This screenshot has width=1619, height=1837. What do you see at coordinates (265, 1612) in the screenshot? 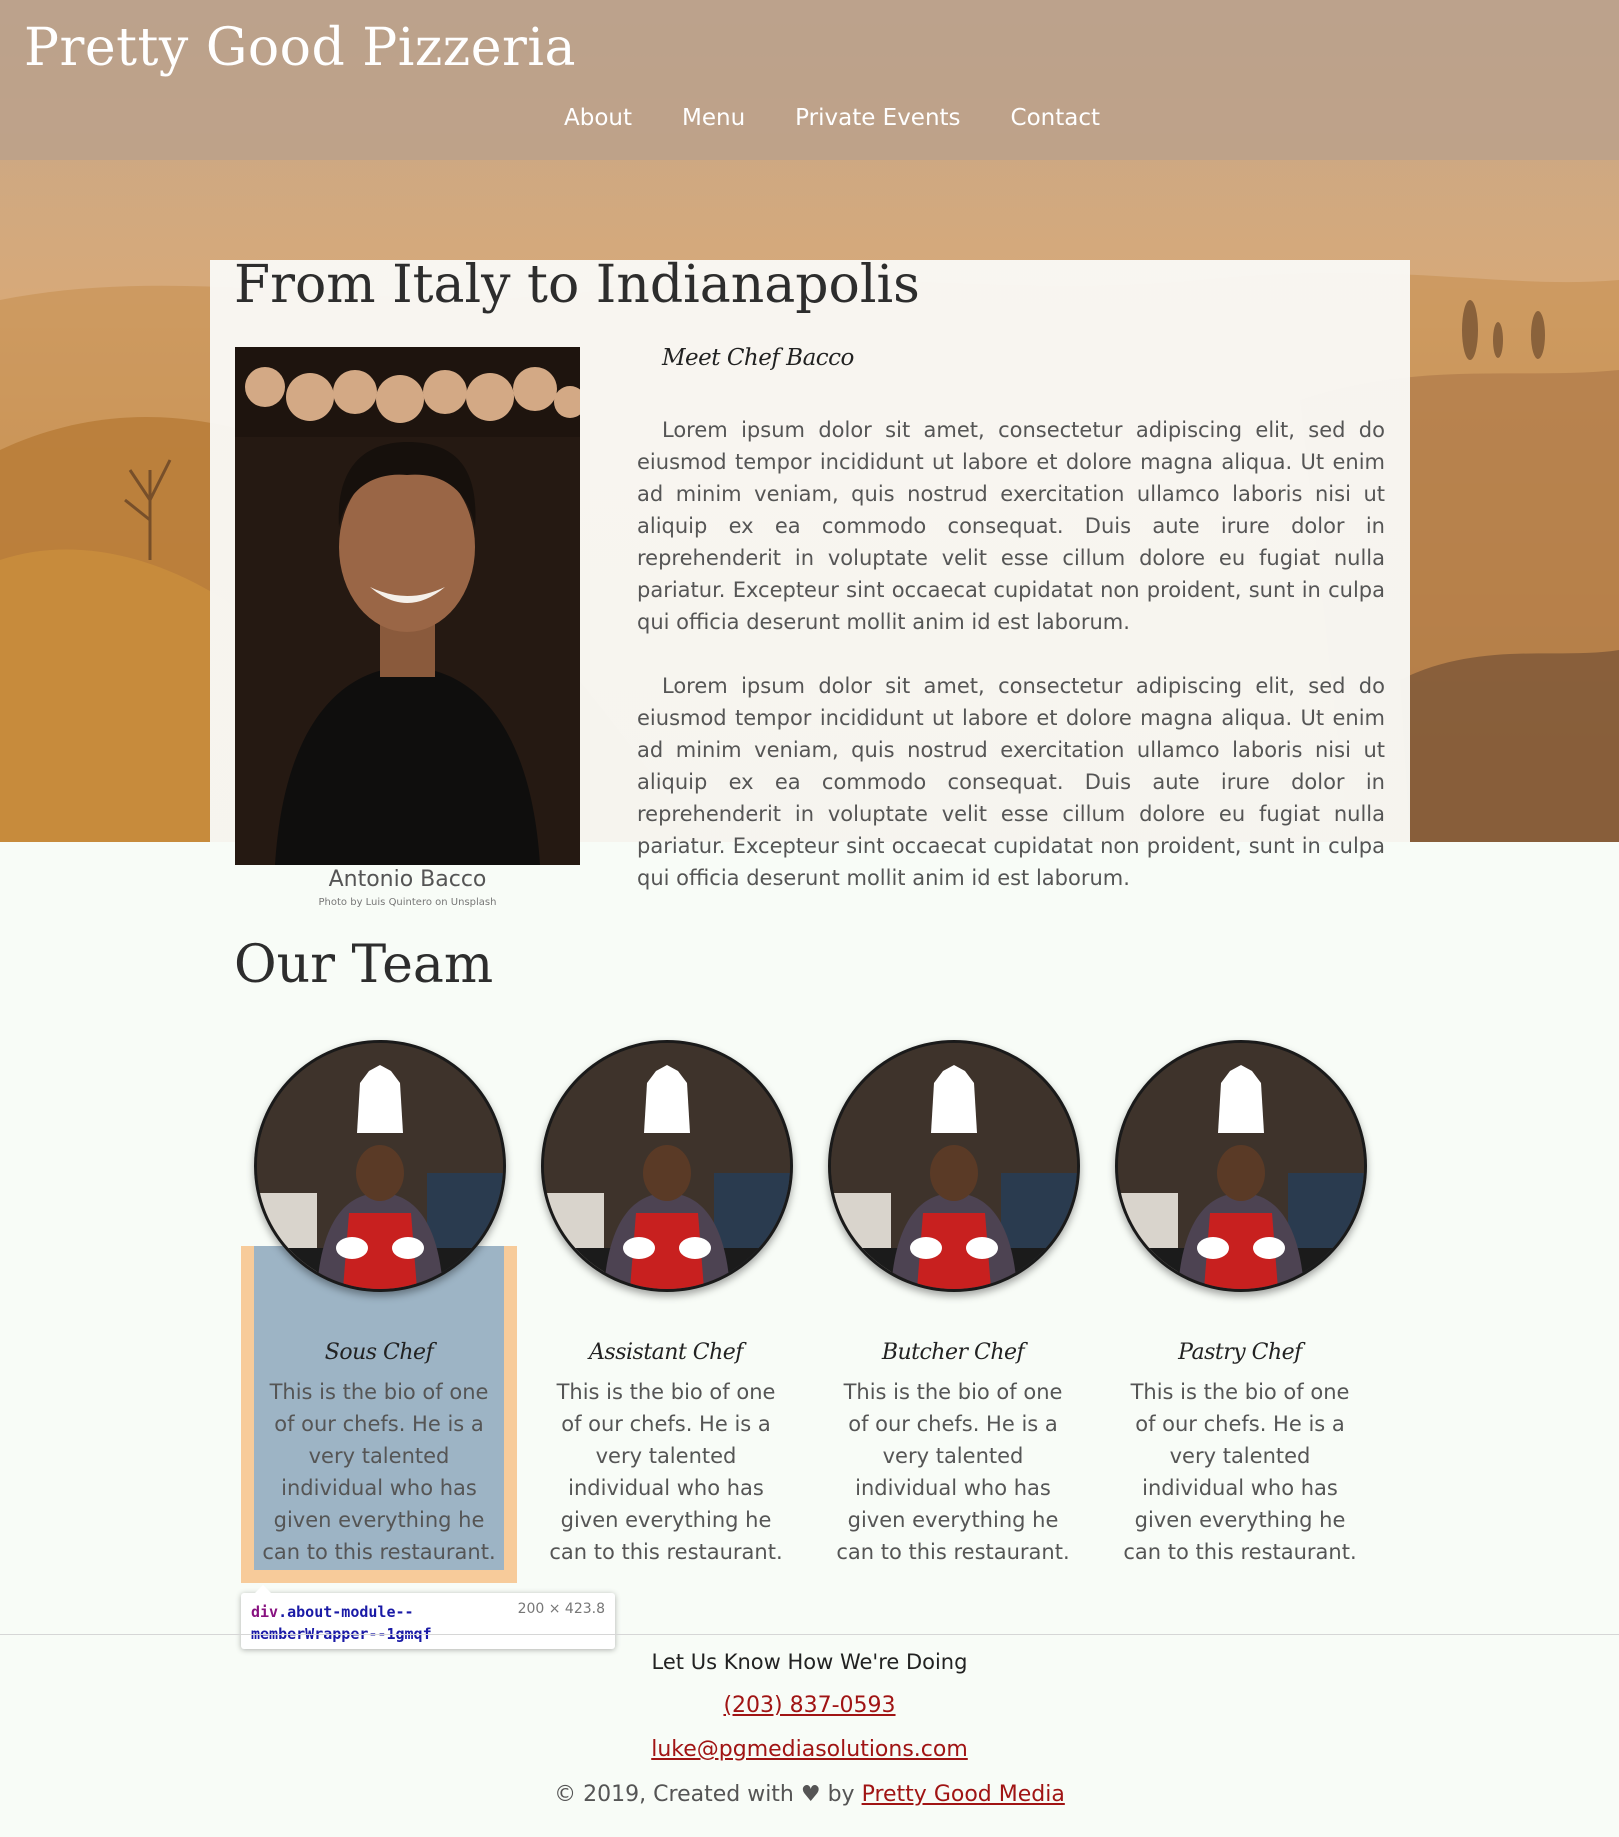
I see `tooltip-tag: div` at bounding box center [265, 1612].